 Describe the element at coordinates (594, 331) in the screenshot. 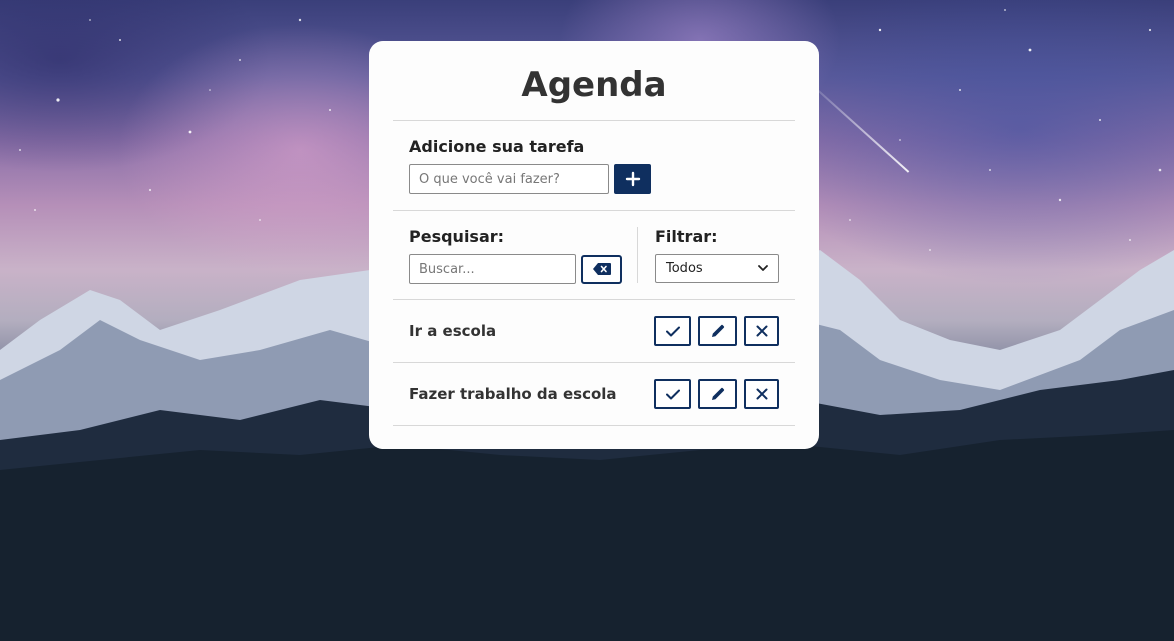

I see `todo-item: Ir a escola` at that location.